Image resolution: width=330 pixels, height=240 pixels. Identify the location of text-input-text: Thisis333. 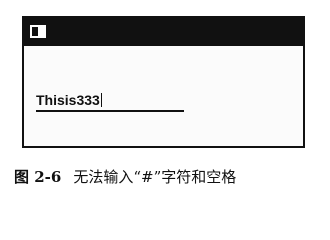
(68, 100).